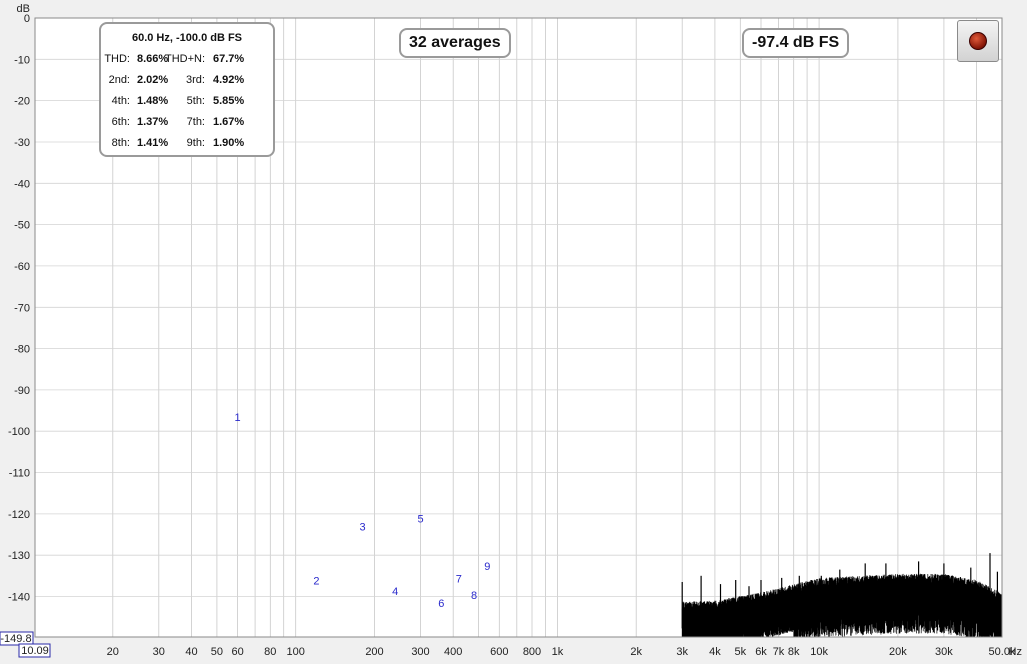 The height and width of the screenshot is (664, 1027). Describe the element at coordinates (229, 122) in the screenshot. I see `distortion-value: 1.67%` at that location.